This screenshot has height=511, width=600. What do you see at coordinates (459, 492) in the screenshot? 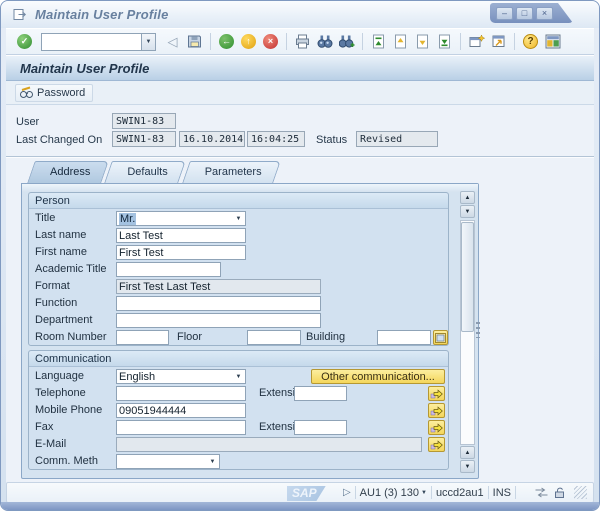
I see `host-text: uccd2au1` at bounding box center [459, 492].